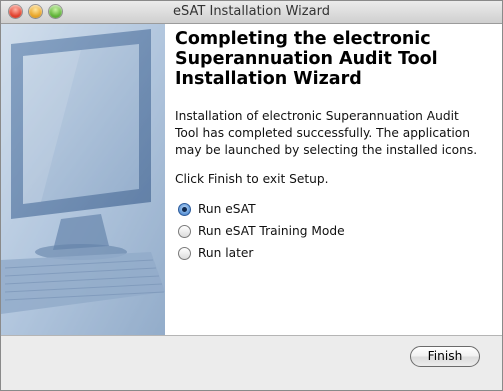 The height and width of the screenshot is (391, 503). What do you see at coordinates (252, 179) in the screenshot?
I see `exit-instruction: Click Finish to exit Setup.` at bounding box center [252, 179].